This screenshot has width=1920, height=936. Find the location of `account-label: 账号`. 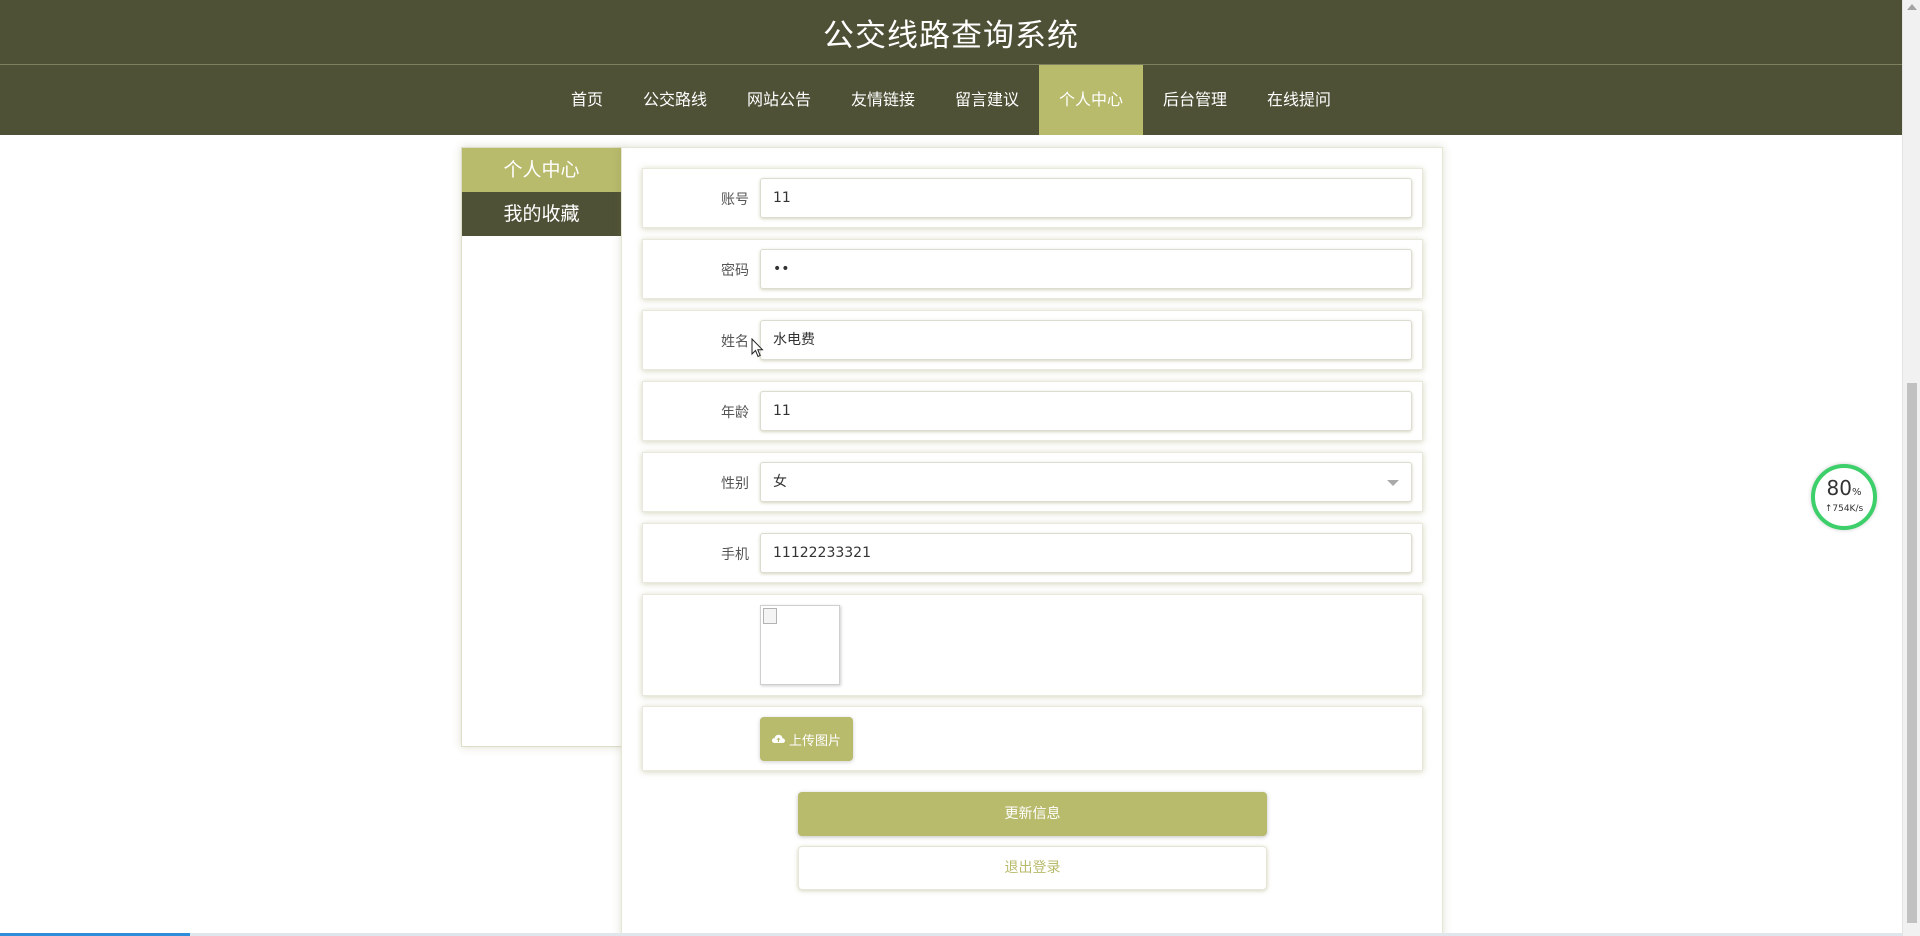

account-label: 账号 is located at coordinates (735, 200).